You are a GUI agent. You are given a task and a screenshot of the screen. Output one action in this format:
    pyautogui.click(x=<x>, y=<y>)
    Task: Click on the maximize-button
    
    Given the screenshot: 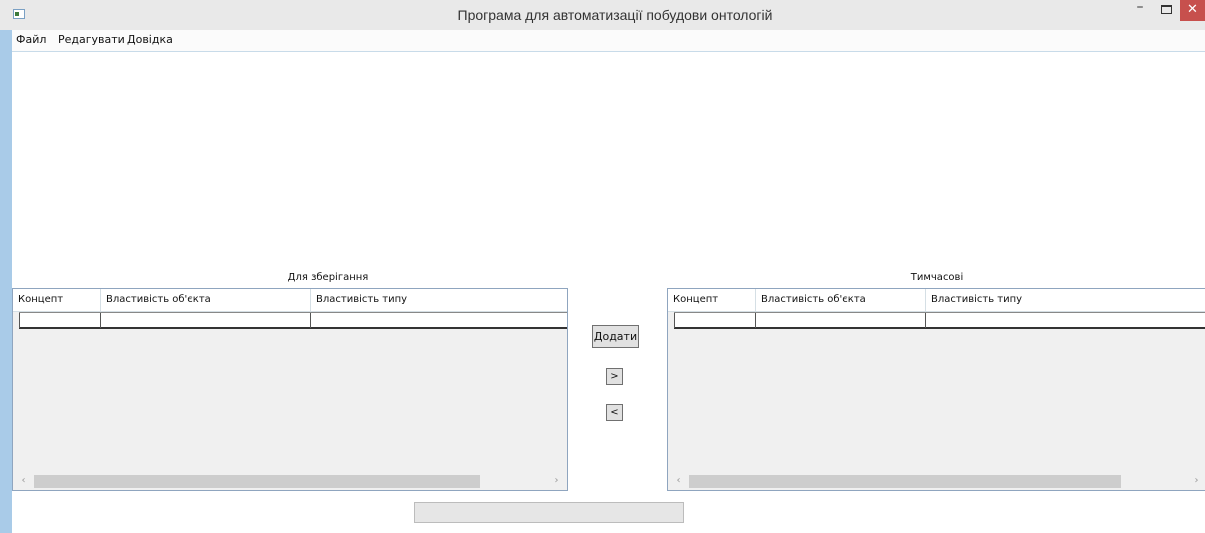 What is the action you would take?
    pyautogui.click(x=1166, y=10)
    